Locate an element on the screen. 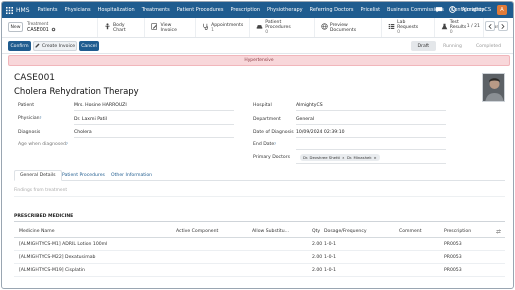 This screenshot has height=290, width=515. lab-requests-button: Lab Requests 0 is located at coordinates (407, 27).